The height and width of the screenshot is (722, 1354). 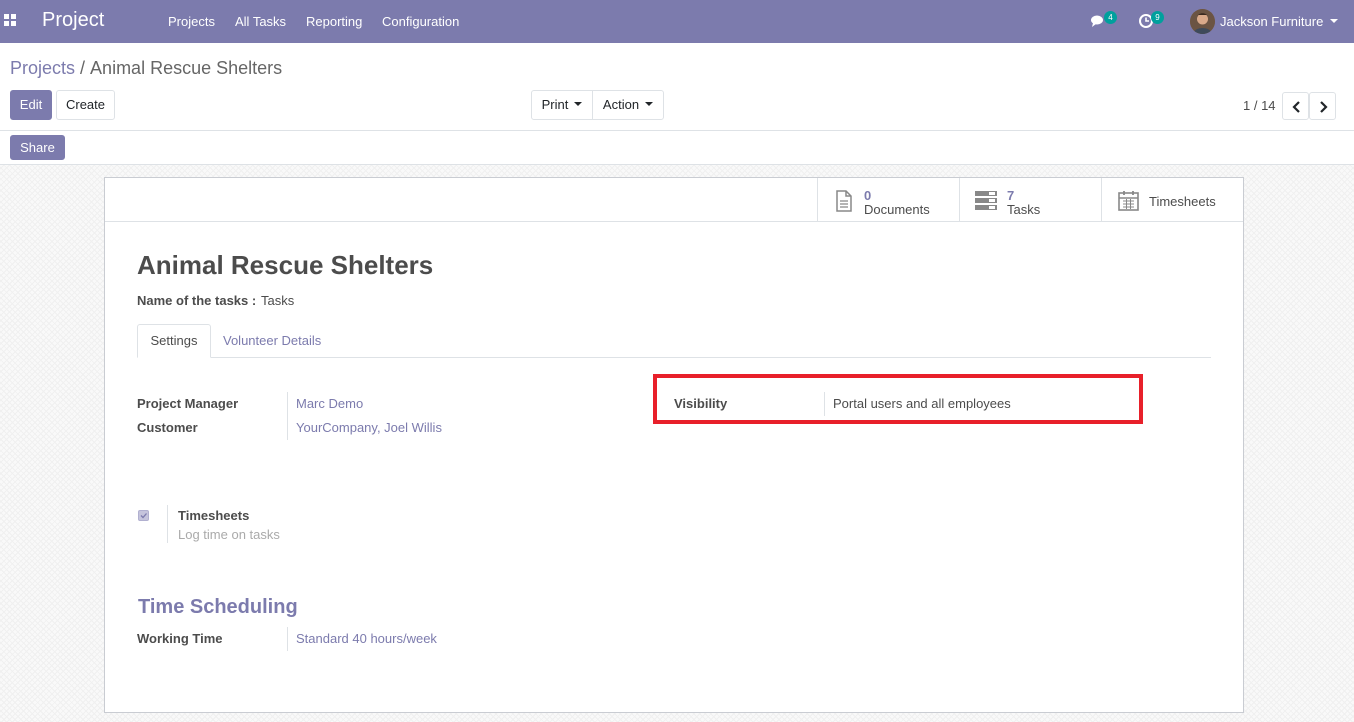 I want to click on control-panel-divider, so click(x=677, y=130).